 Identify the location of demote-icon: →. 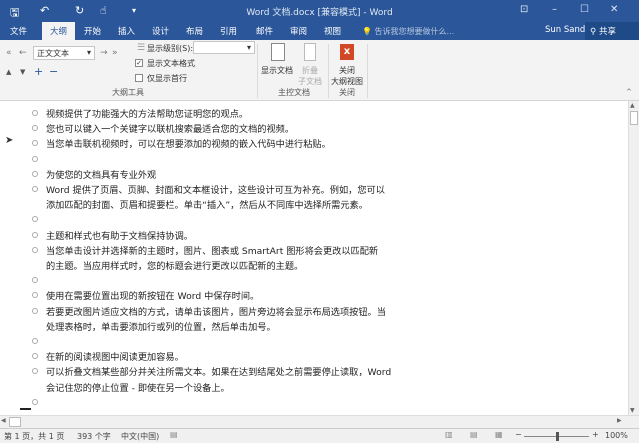
(104, 53).